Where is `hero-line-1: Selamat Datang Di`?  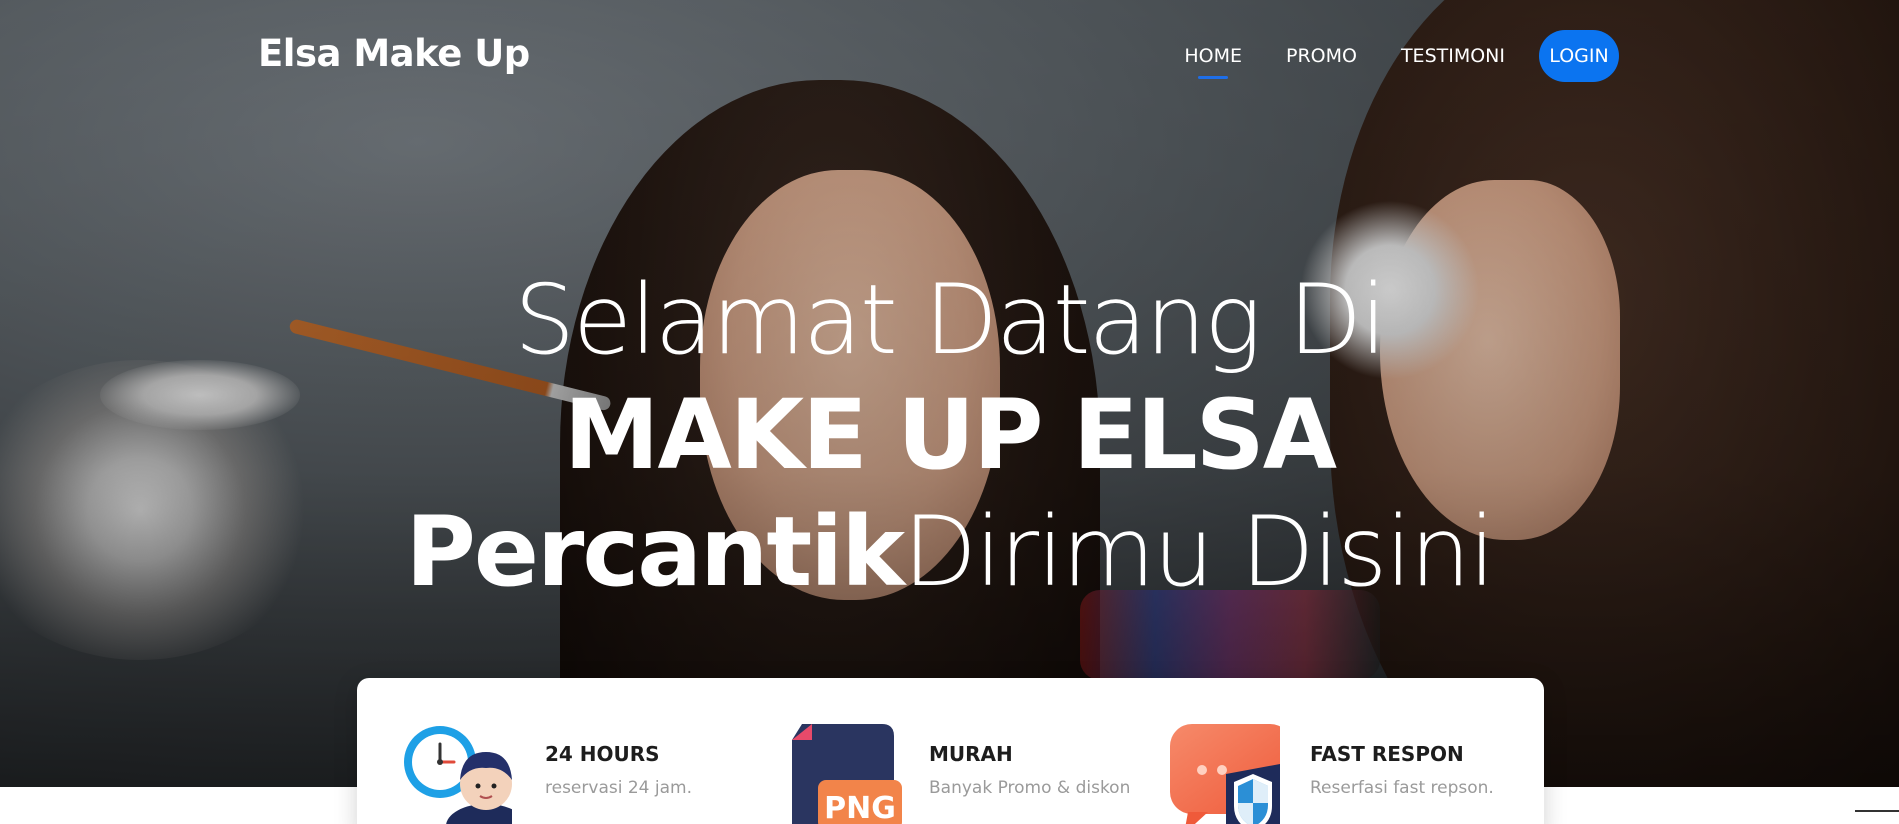 hero-line-1: Selamat Datang Di is located at coordinates (950, 320).